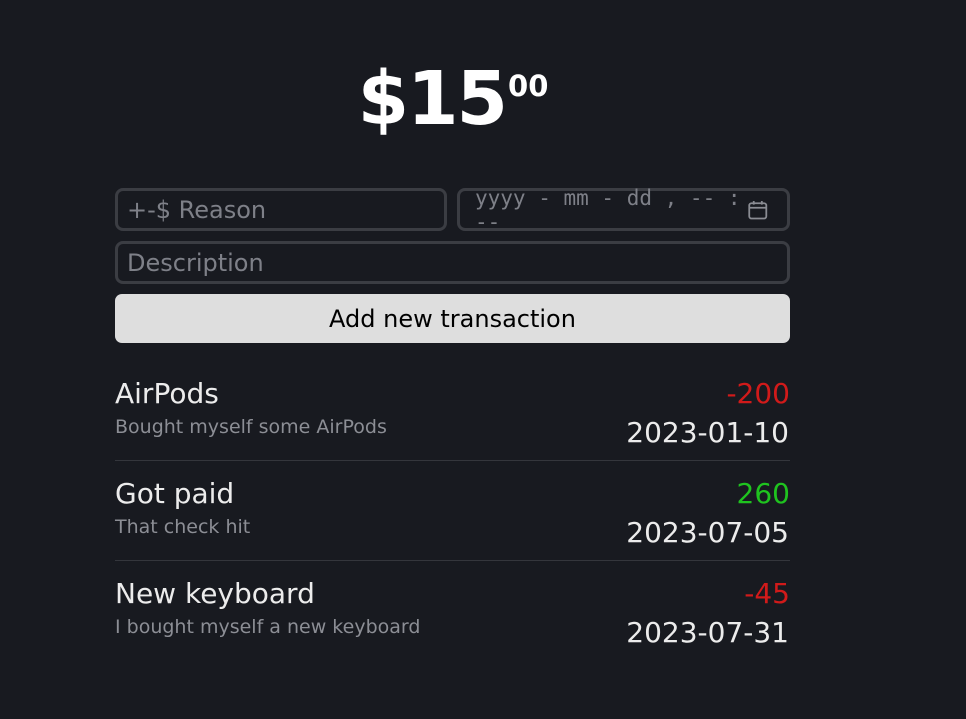  What do you see at coordinates (528, 86) in the screenshot?
I see `balance-cents: 00` at bounding box center [528, 86].